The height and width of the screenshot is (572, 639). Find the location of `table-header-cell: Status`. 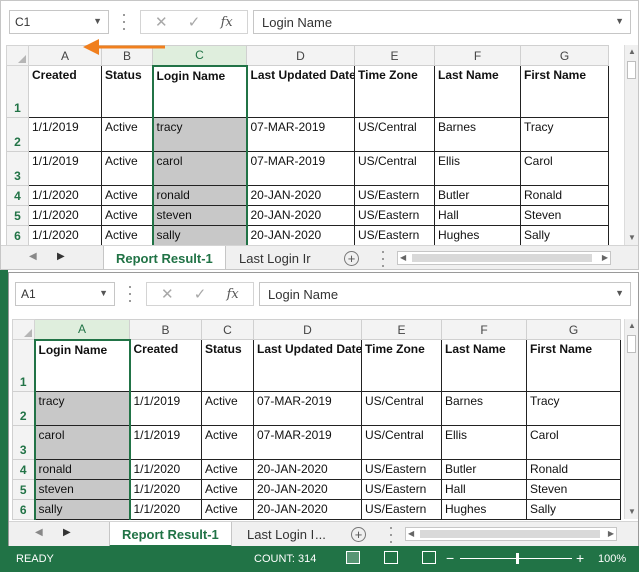

table-header-cell: Status is located at coordinates (227, 365).